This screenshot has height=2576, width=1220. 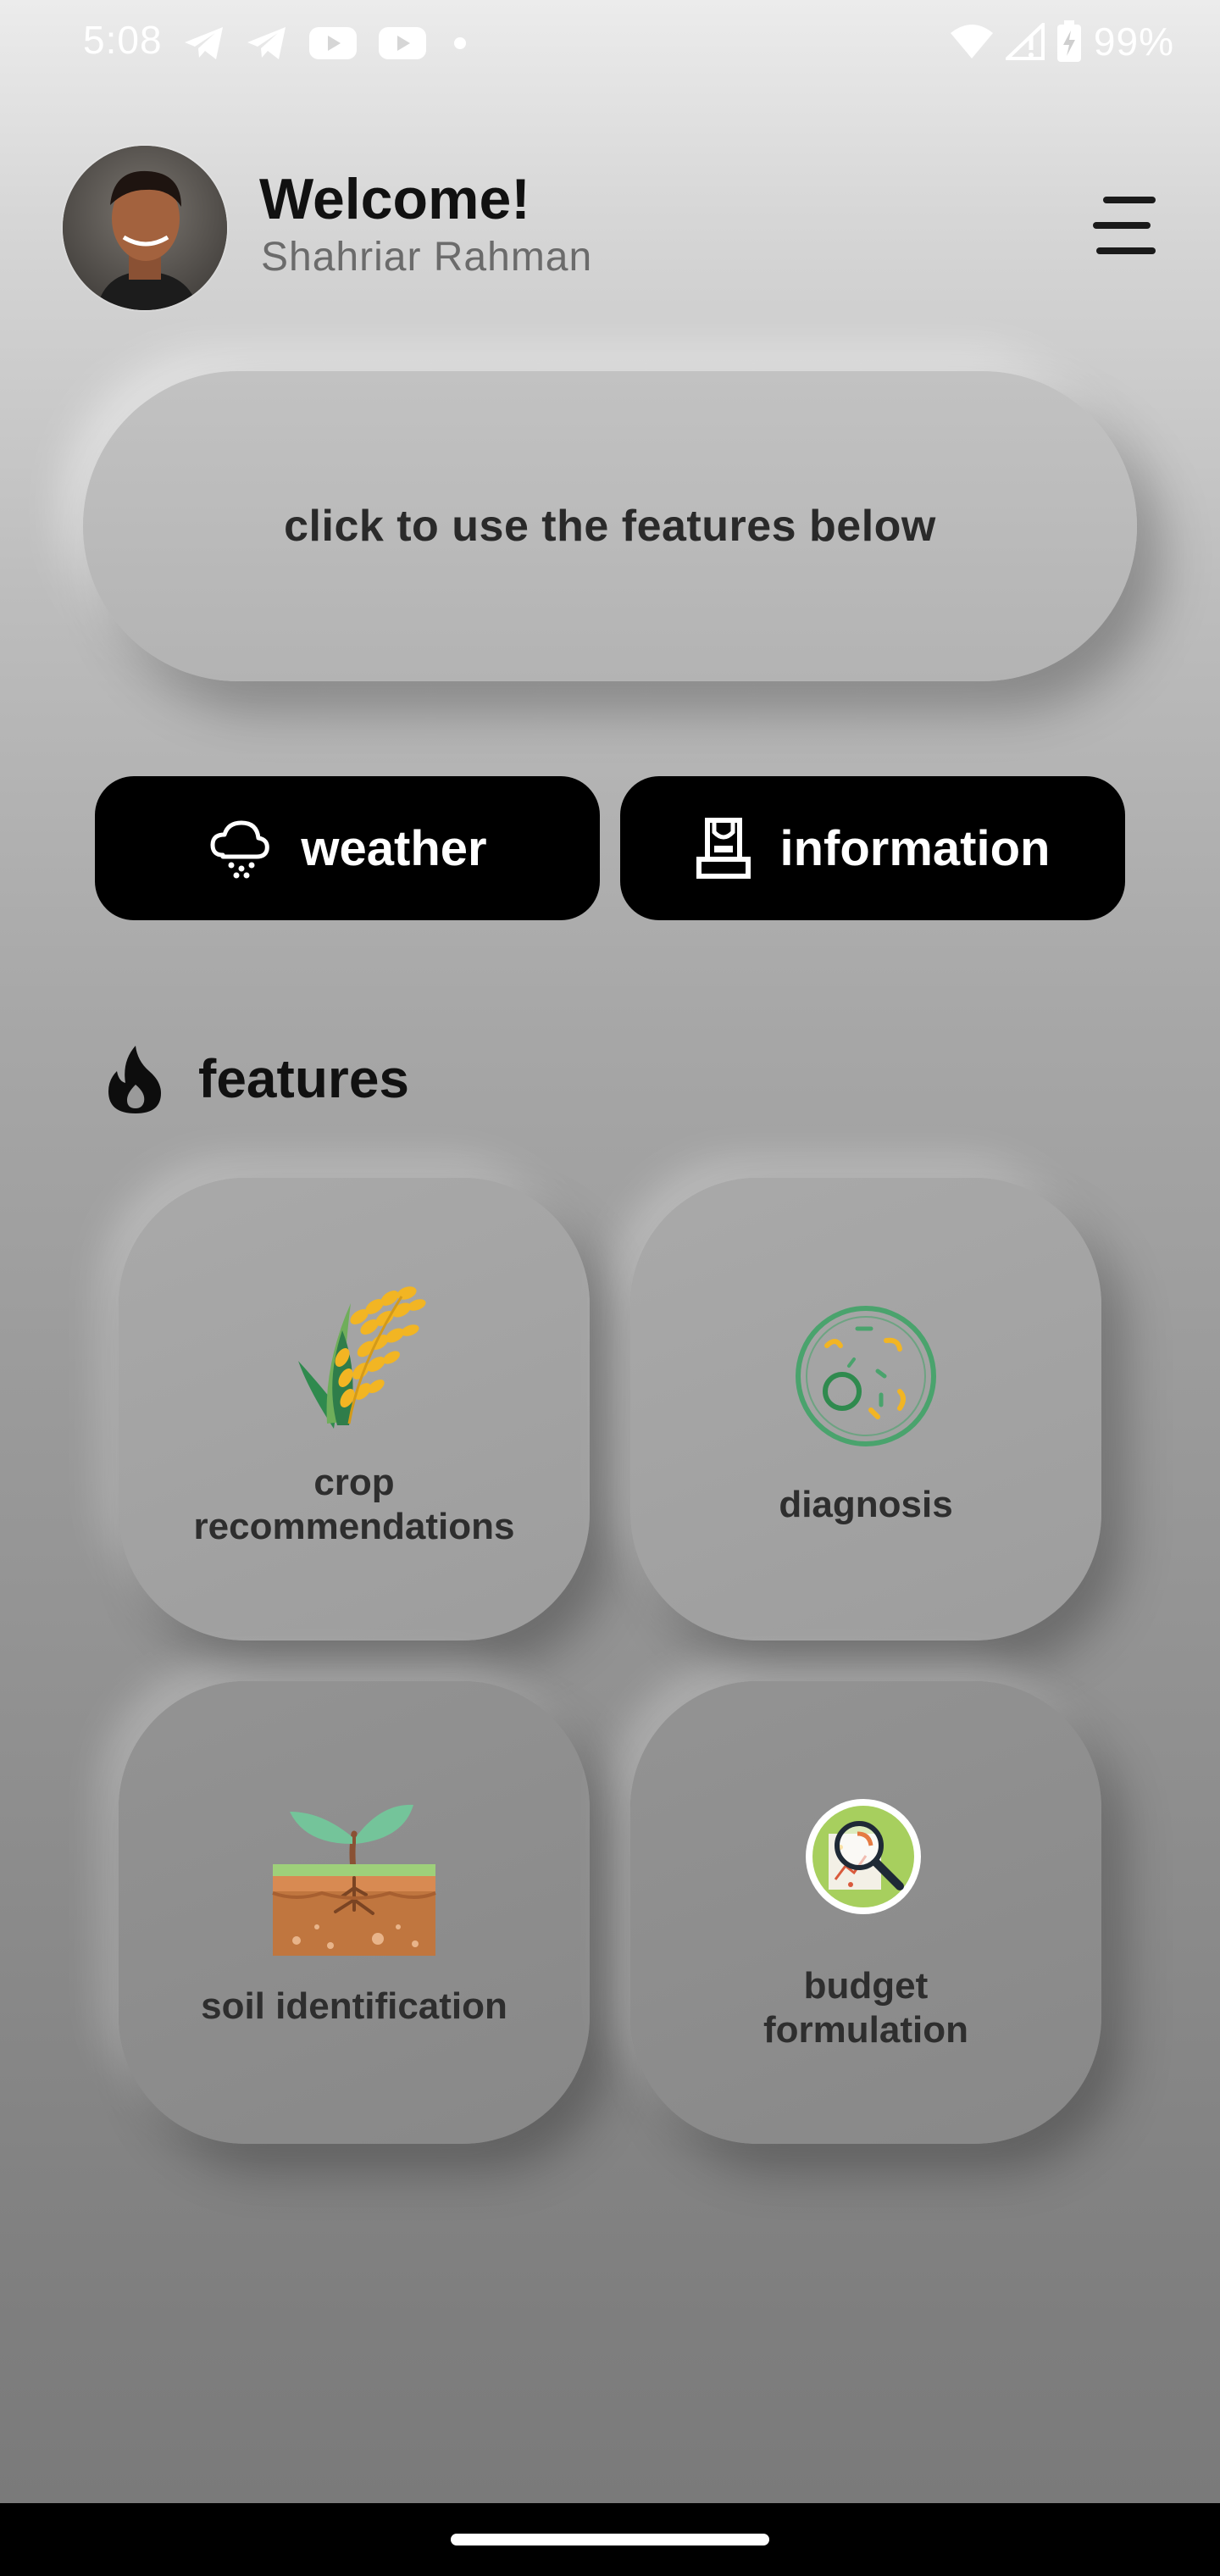 I want to click on cta-text: click to use the features below, so click(x=610, y=526).